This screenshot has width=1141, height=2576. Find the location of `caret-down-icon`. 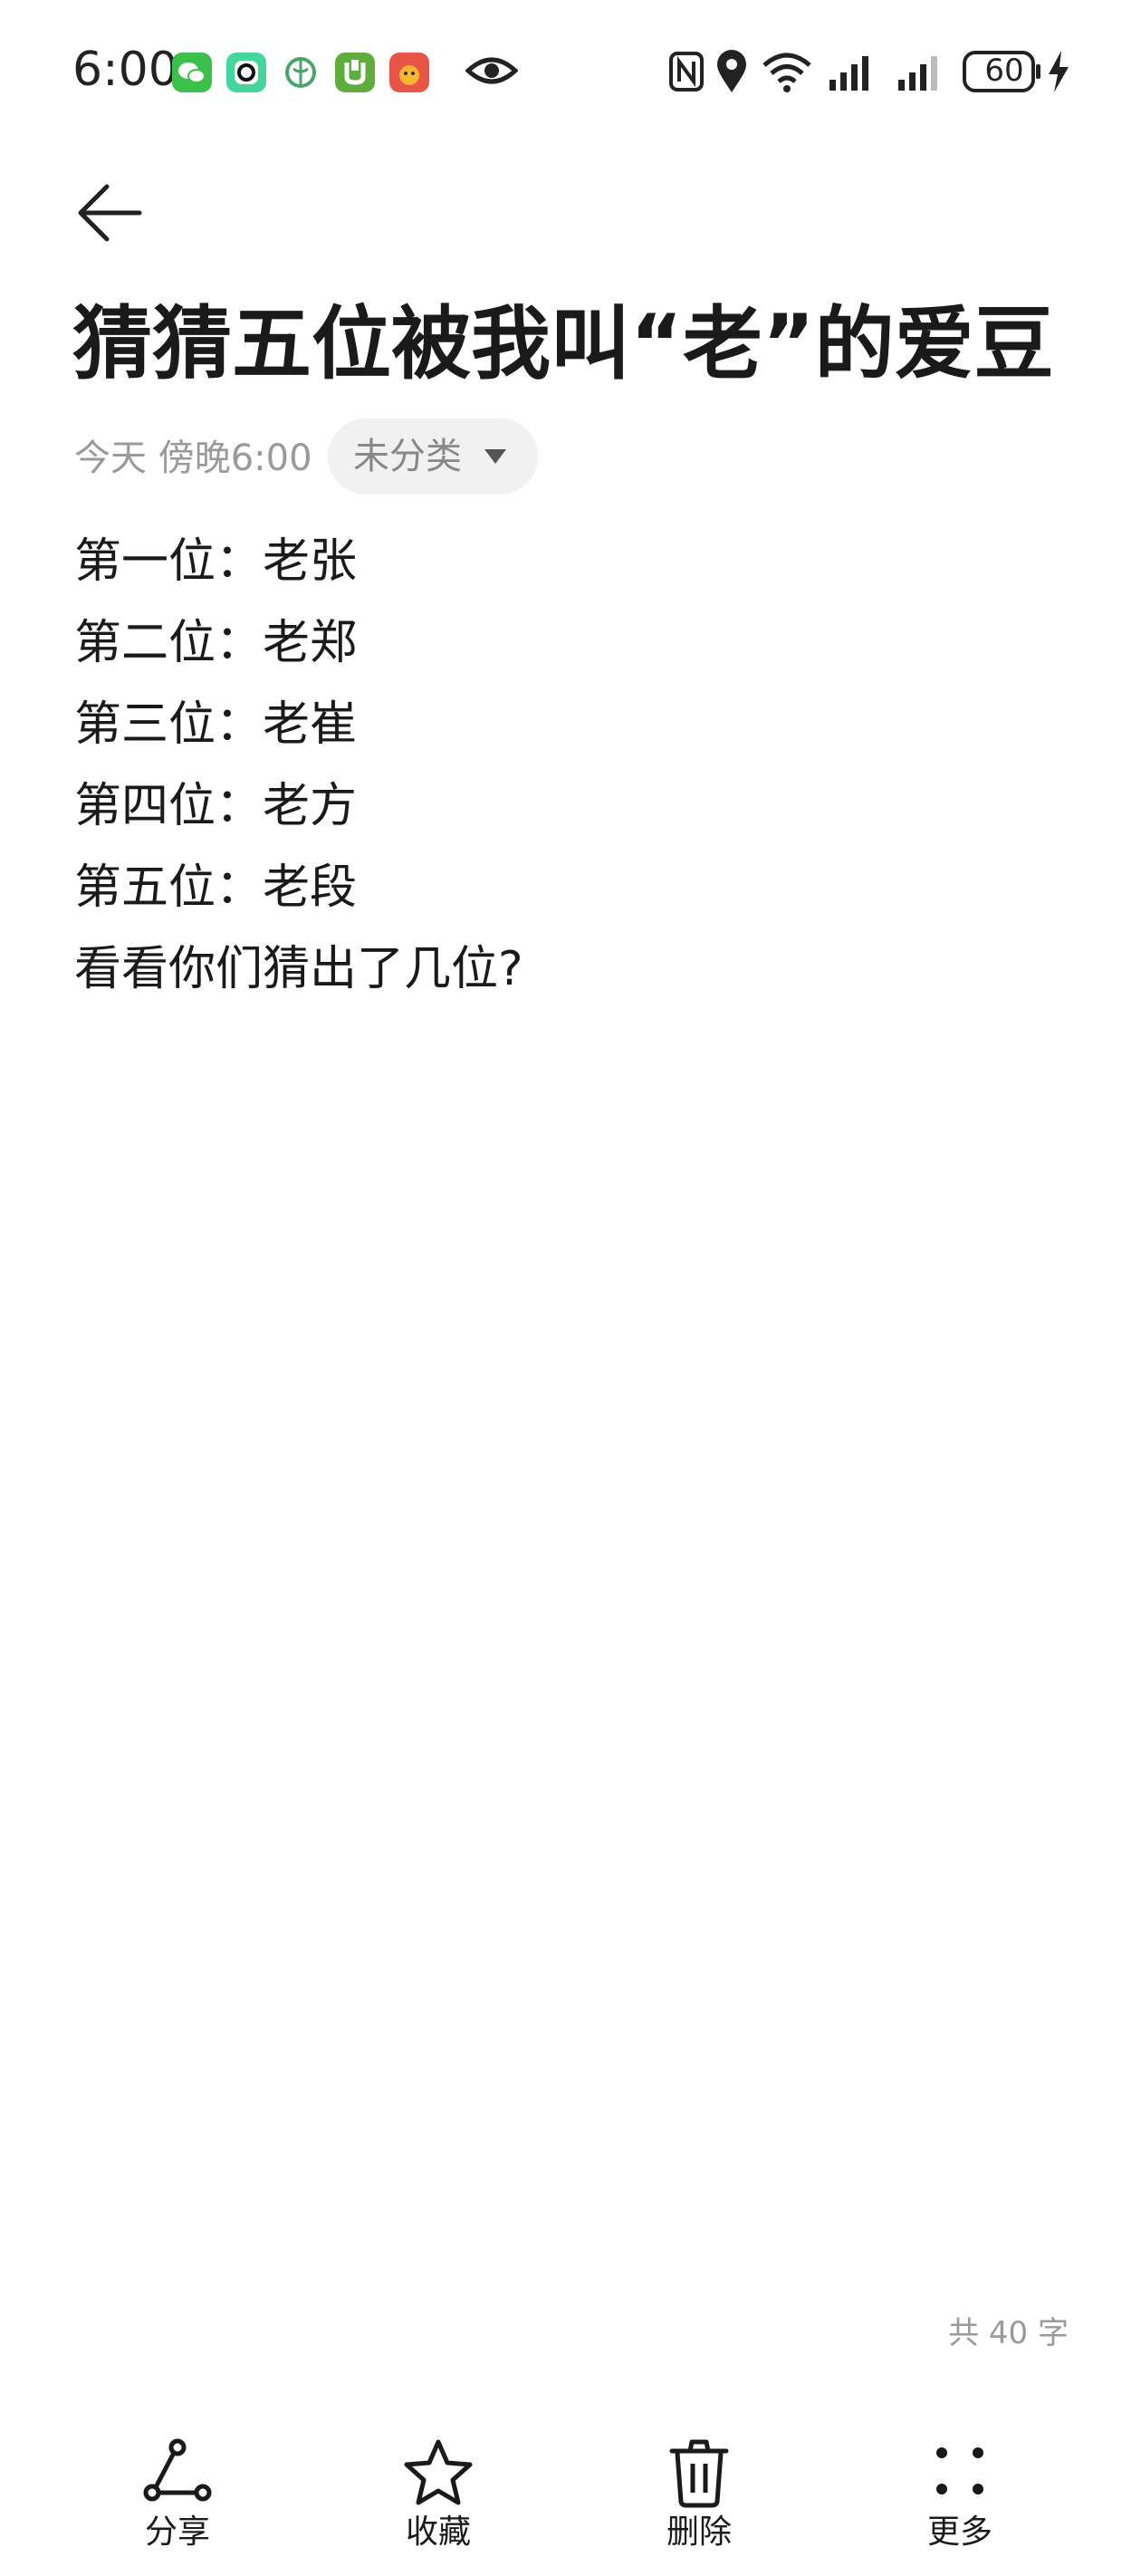

caret-down-icon is located at coordinates (495, 456).